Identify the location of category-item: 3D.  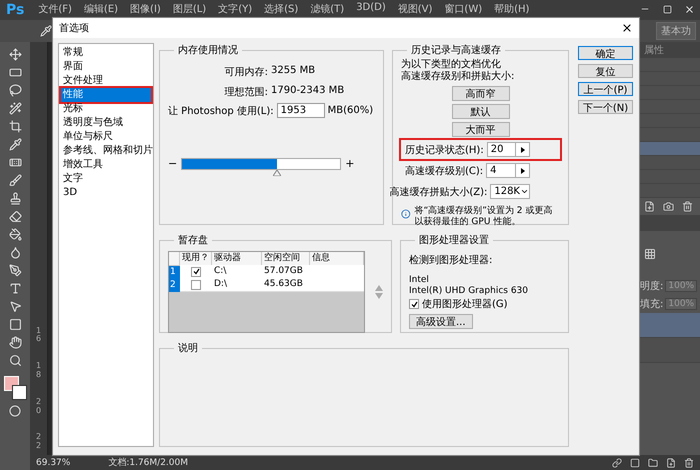
(106, 193).